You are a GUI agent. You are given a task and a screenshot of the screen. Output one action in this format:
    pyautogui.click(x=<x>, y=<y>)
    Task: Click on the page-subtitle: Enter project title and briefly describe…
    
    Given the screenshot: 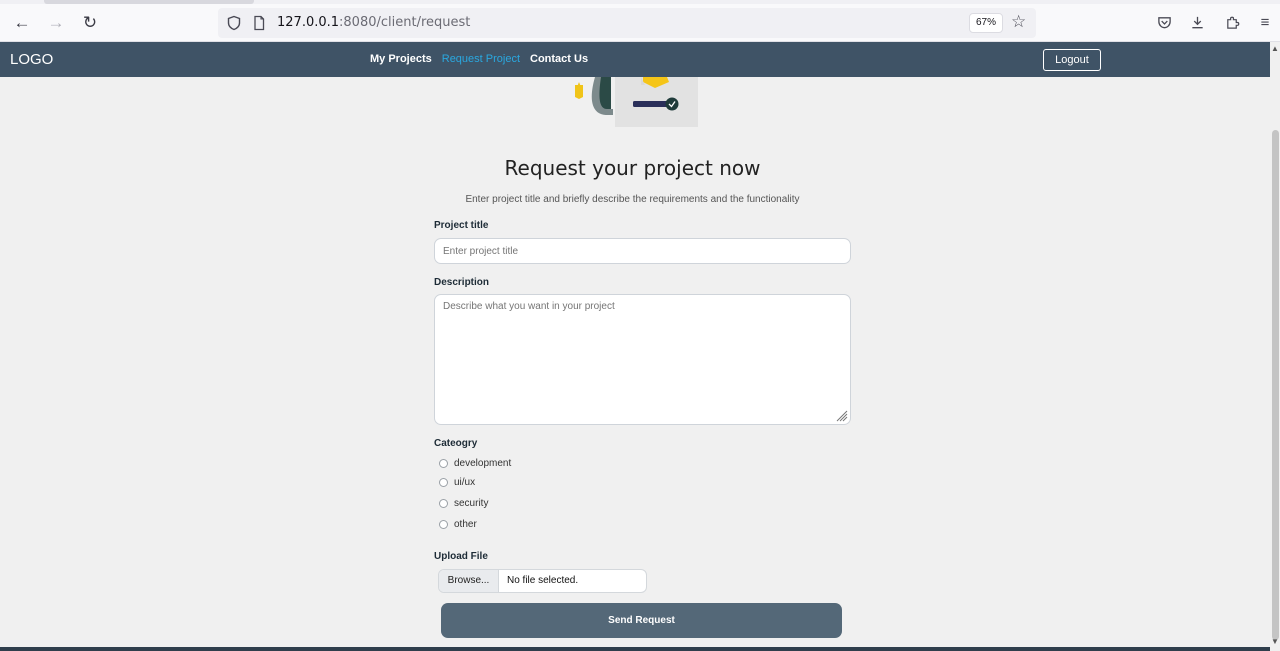 What is the action you would take?
    pyautogui.click(x=632, y=199)
    